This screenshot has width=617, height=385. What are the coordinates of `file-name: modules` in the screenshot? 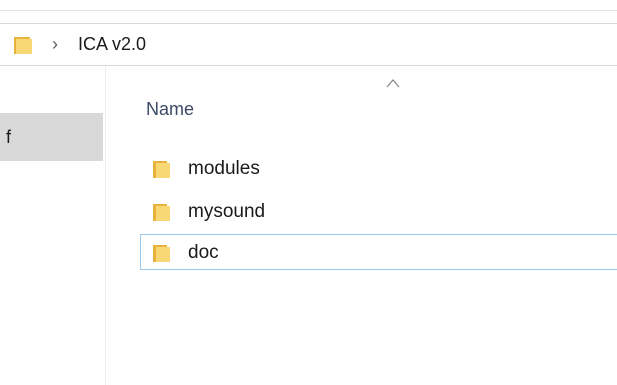 It's located at (224, 168).